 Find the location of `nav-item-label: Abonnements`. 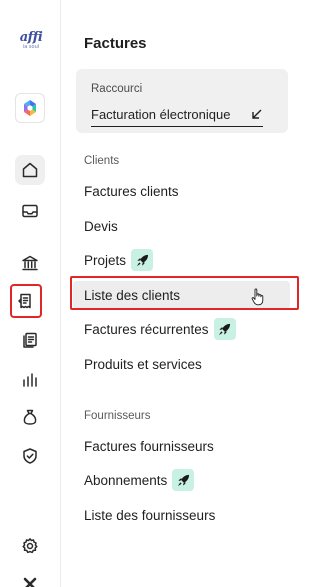

nav-item-label: Abonnements is located at coordinates (126, 480).